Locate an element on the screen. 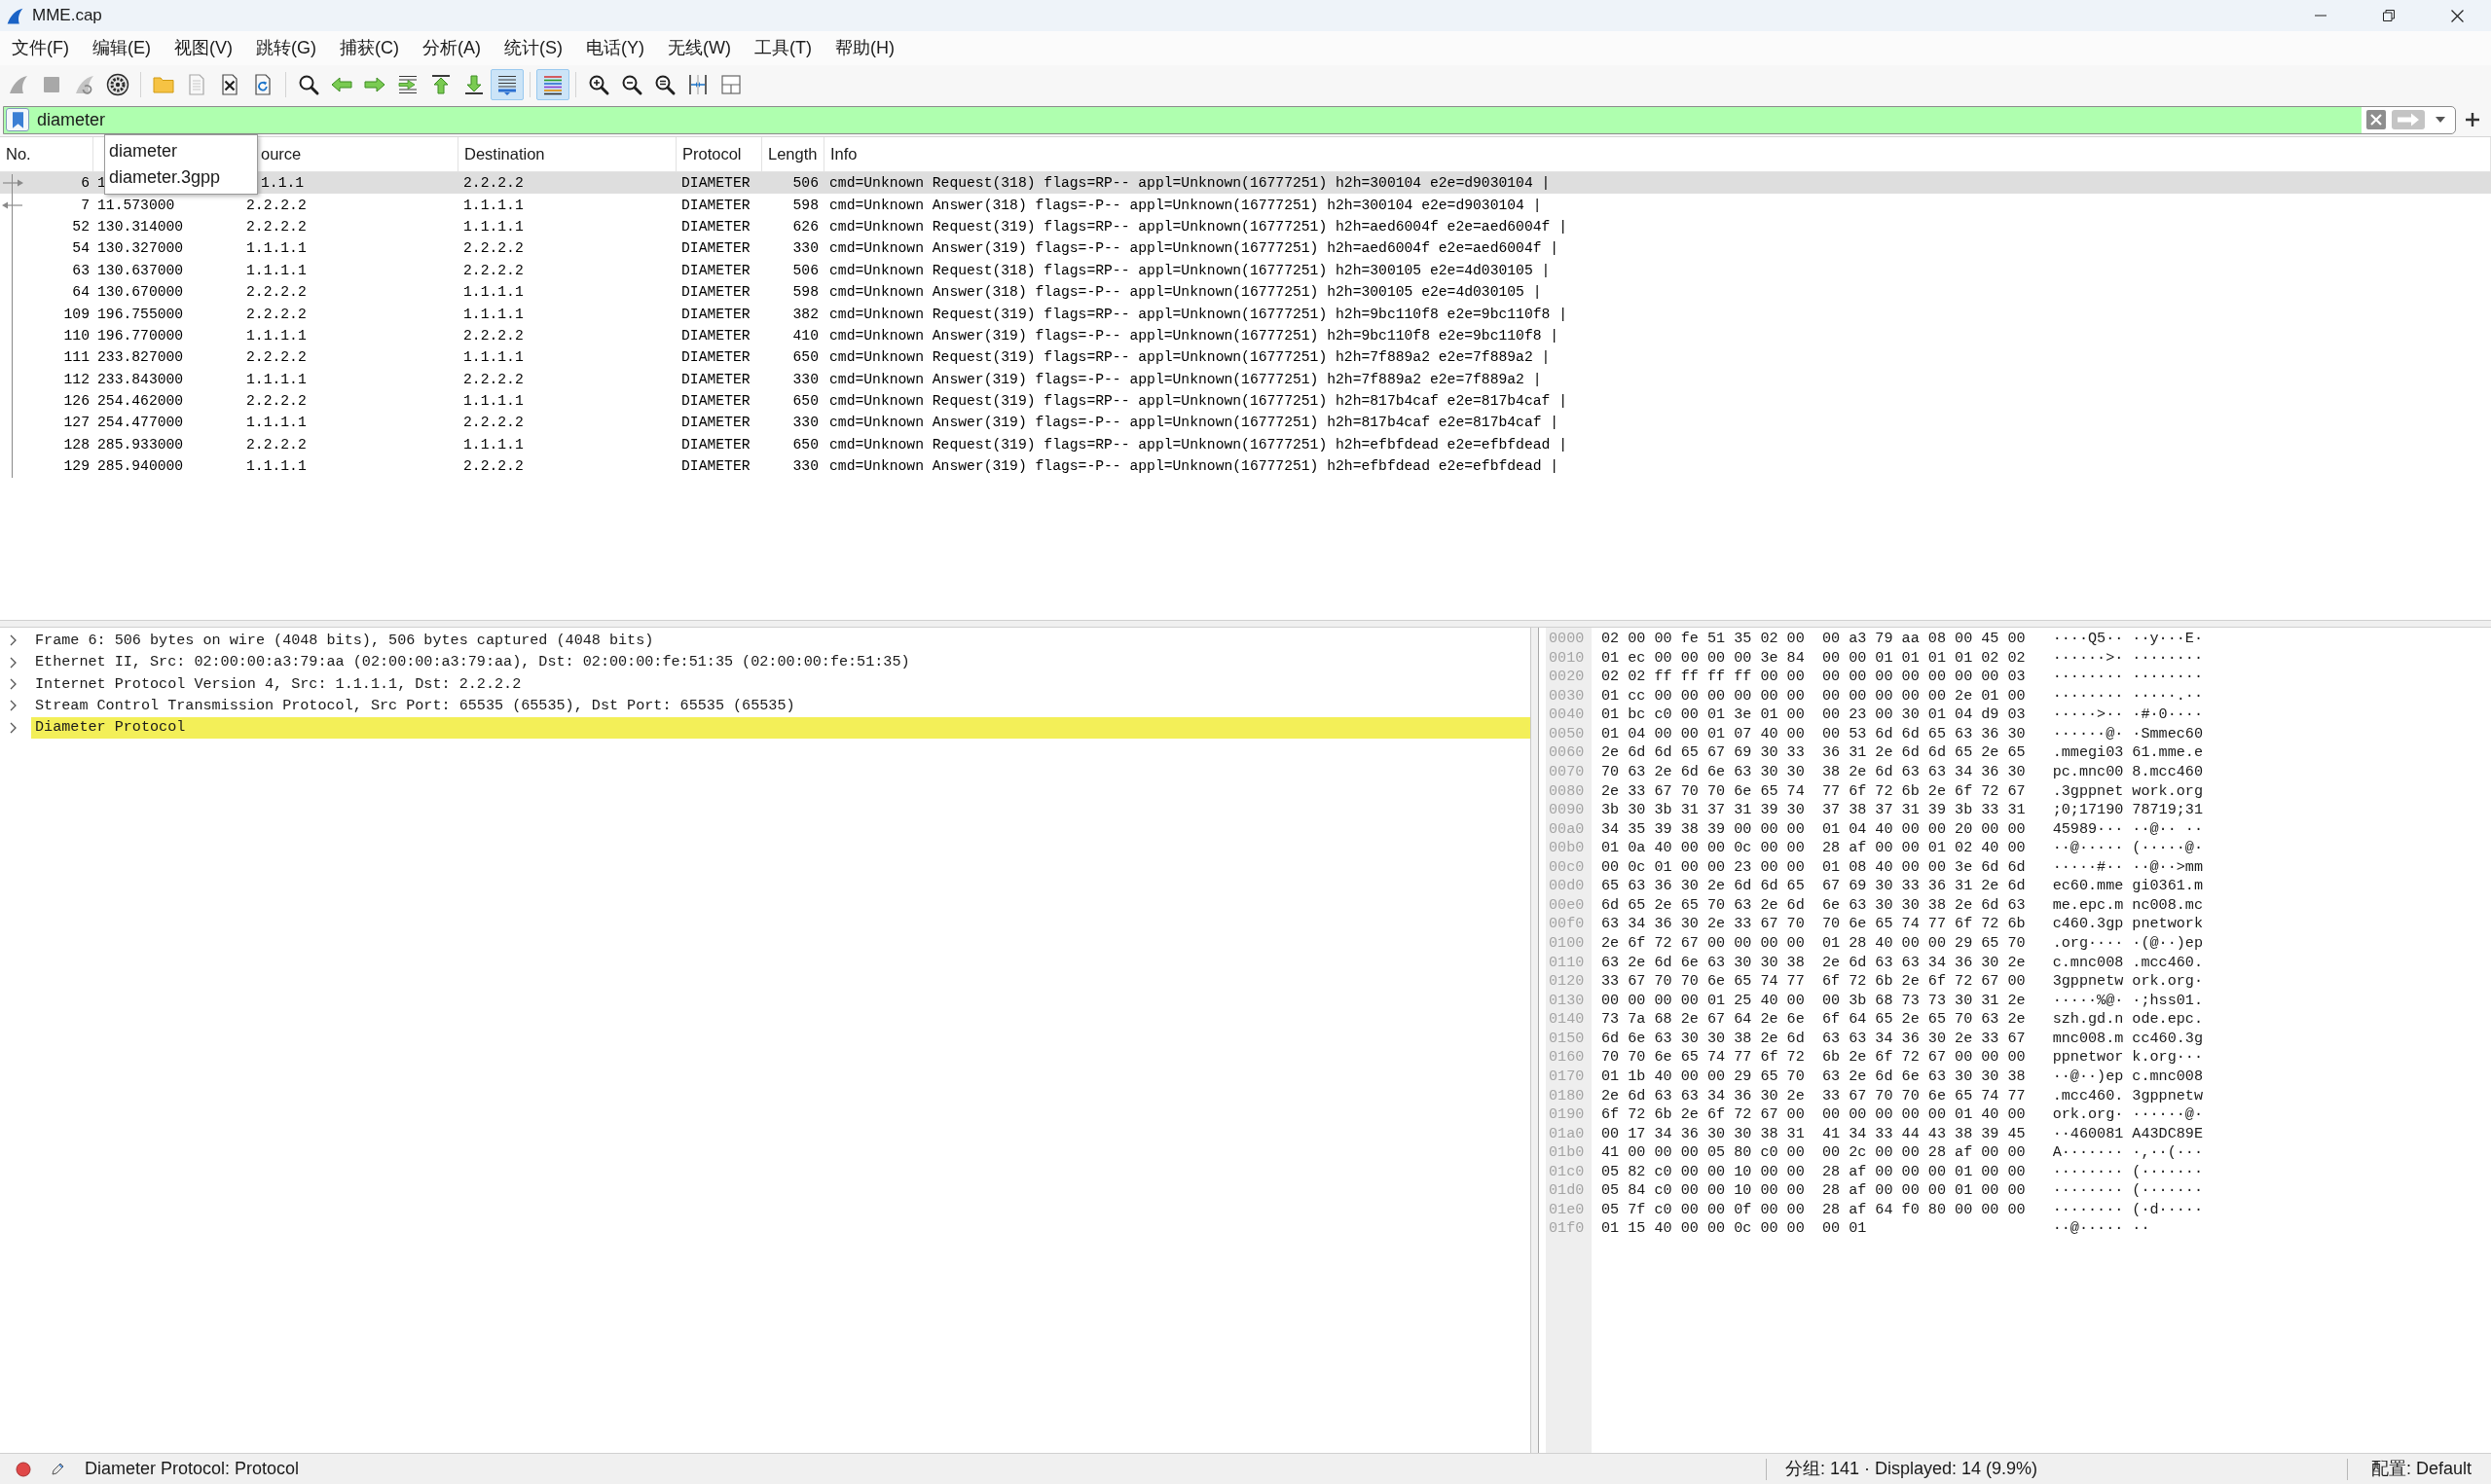 This screenshot has height=1484, width=2491. pencil-icon is located at coordinates (57, 1469).